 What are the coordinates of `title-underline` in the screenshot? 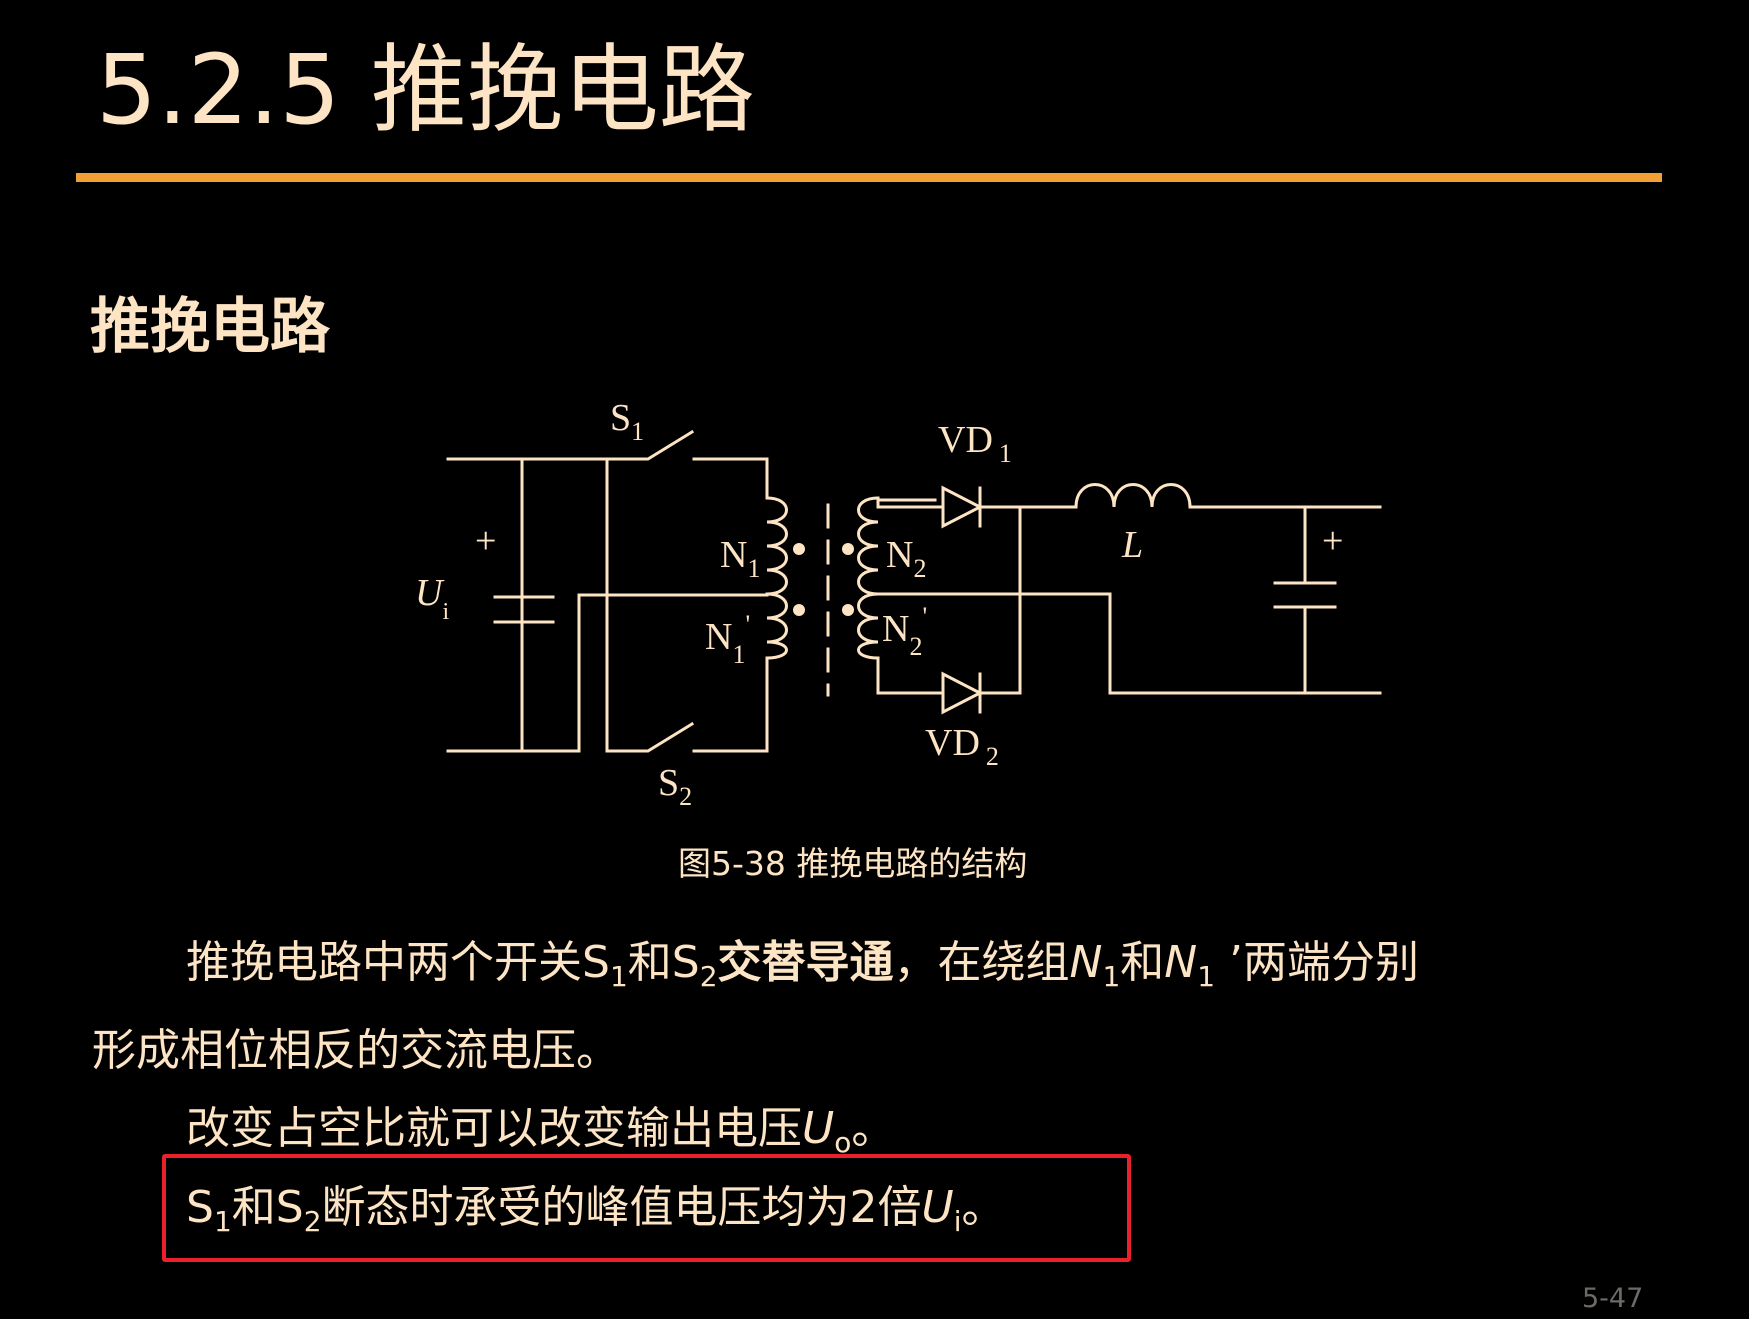 It's located at (869, 177).